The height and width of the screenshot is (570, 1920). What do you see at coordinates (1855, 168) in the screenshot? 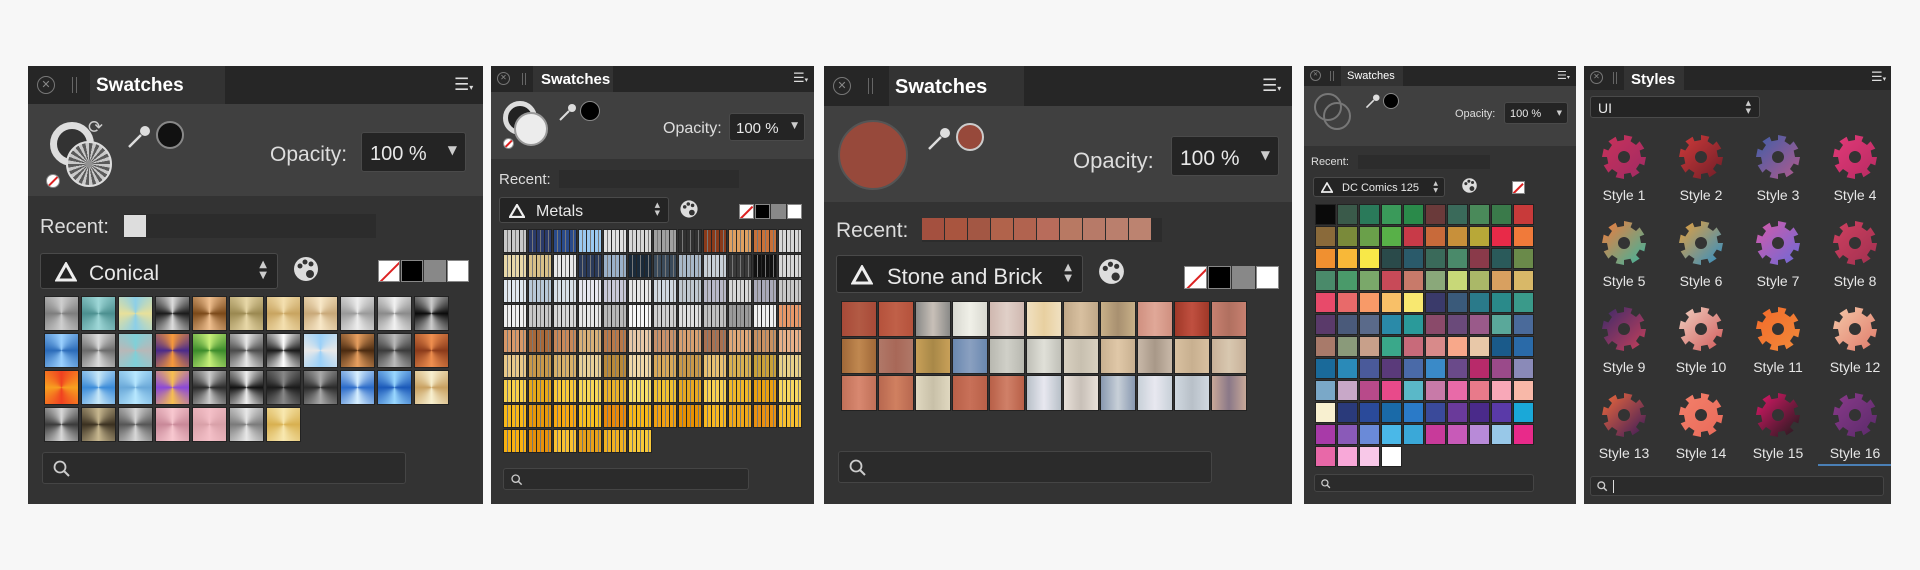
I see `style-item: Style 4` at bounding box center [1855, 168].